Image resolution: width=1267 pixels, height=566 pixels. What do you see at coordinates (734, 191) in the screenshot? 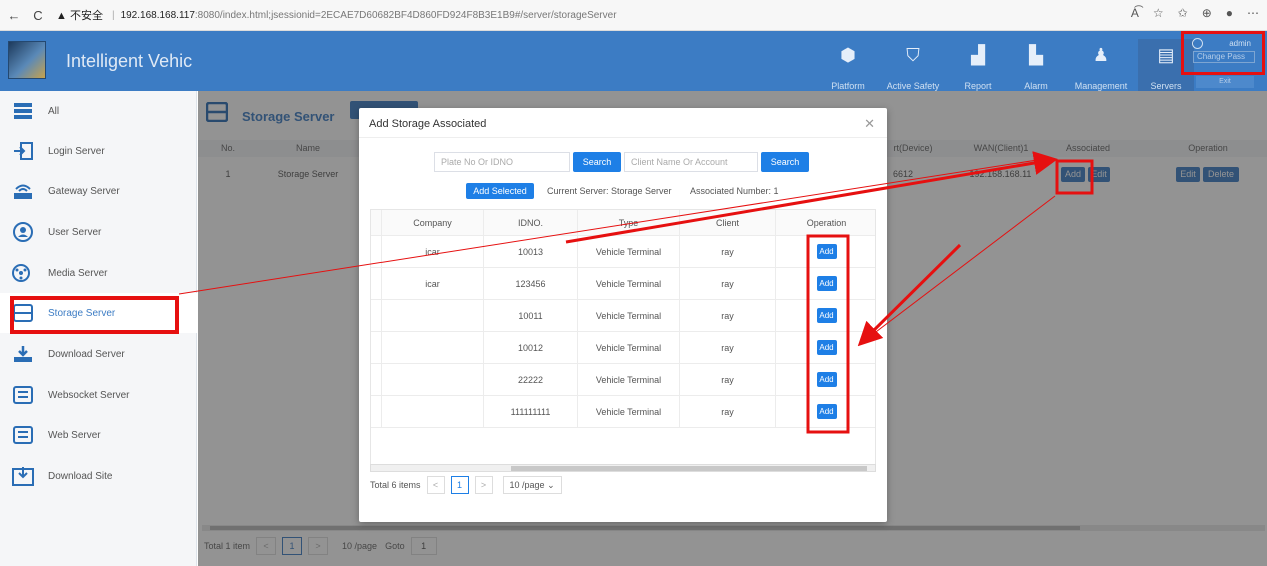
I see `associated-number-text: Associated Number: 1` at bounding box center [734, 191].